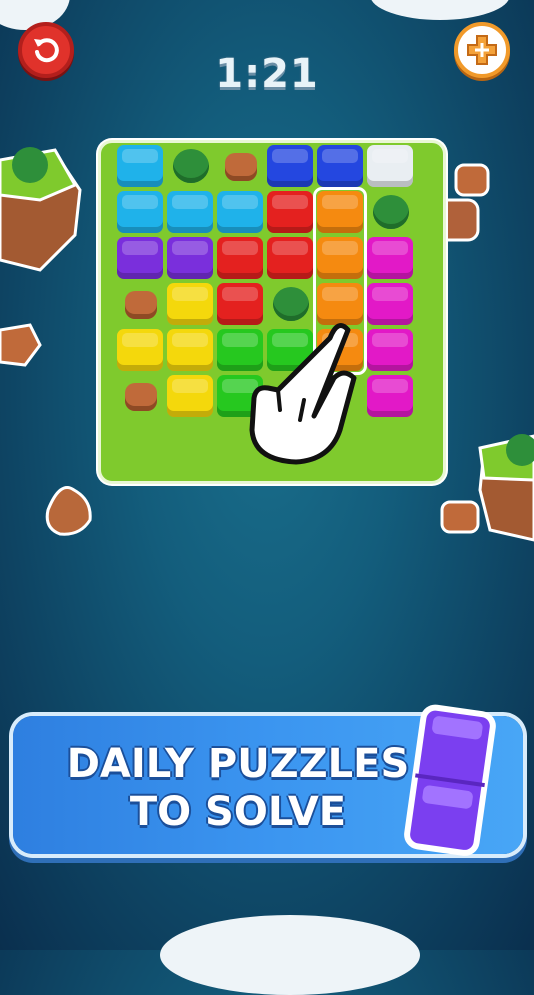 The image size is (534, 995). I want to click on left-island, so click(41, 209).